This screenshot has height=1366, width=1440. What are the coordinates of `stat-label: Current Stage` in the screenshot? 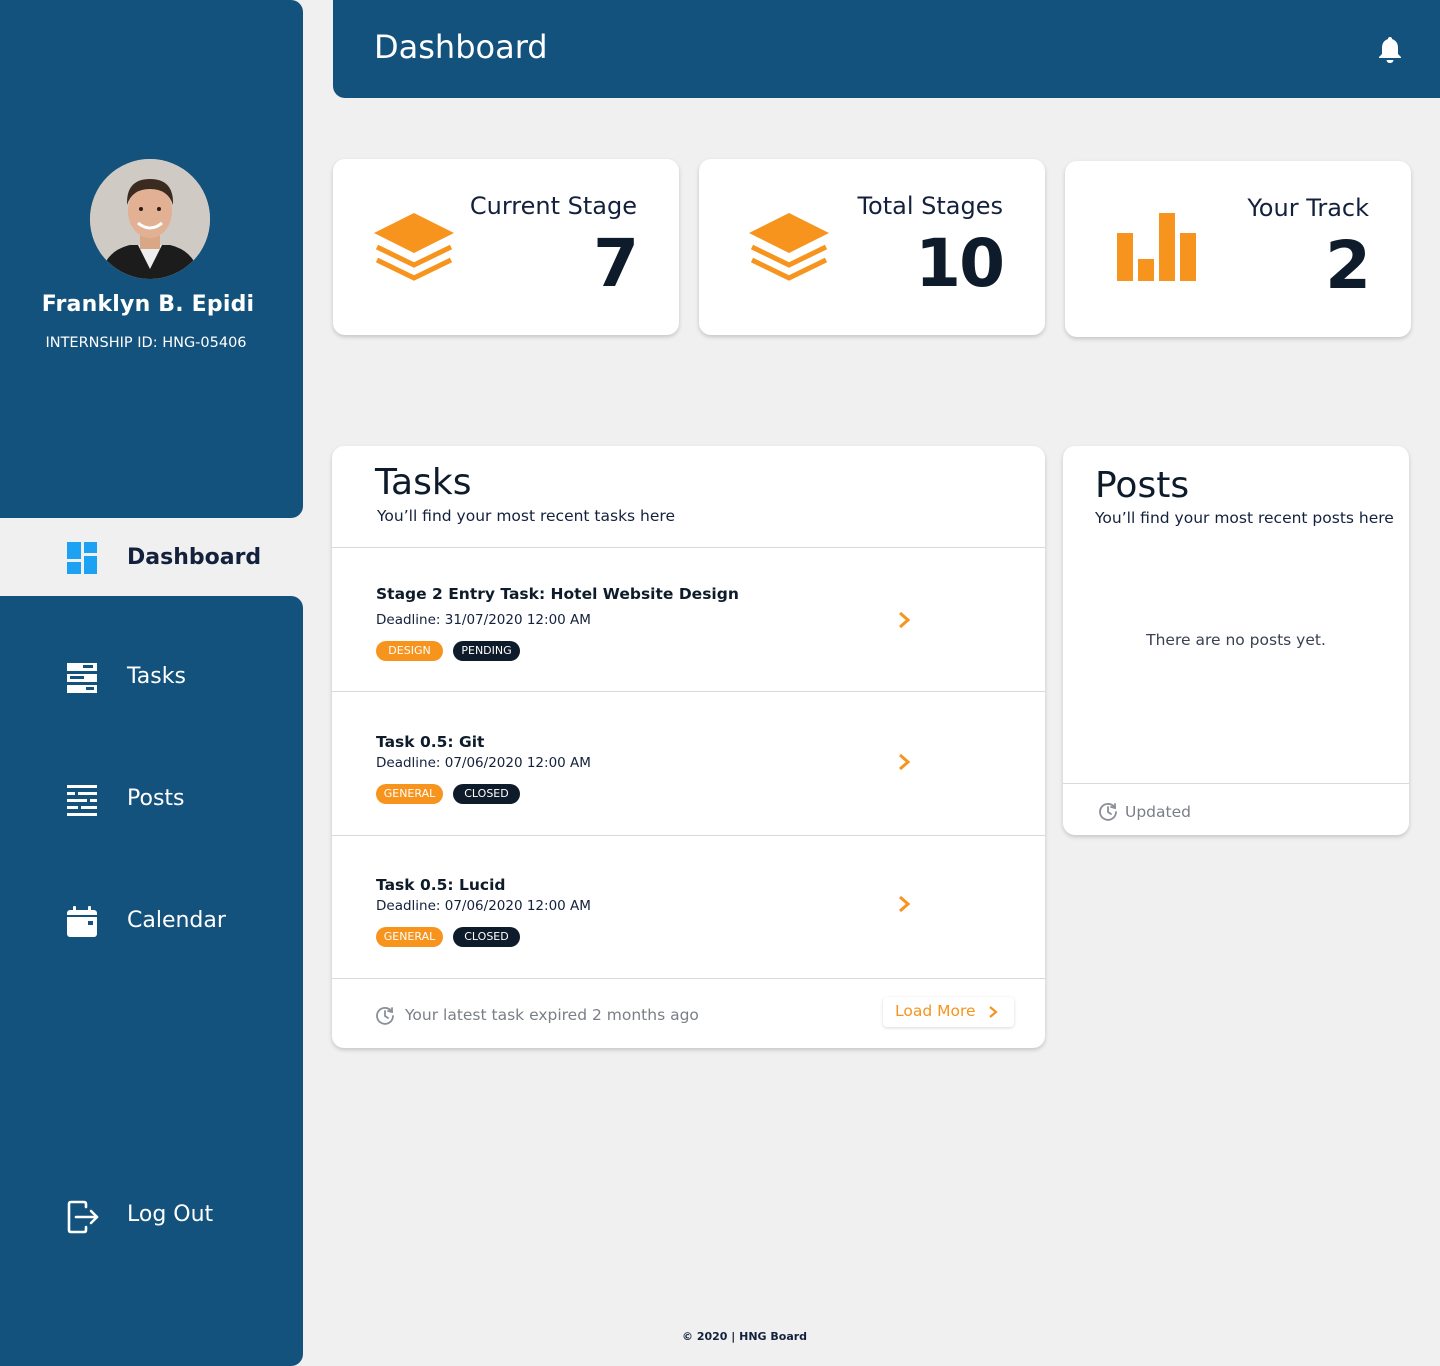 It's located at (553, 206).